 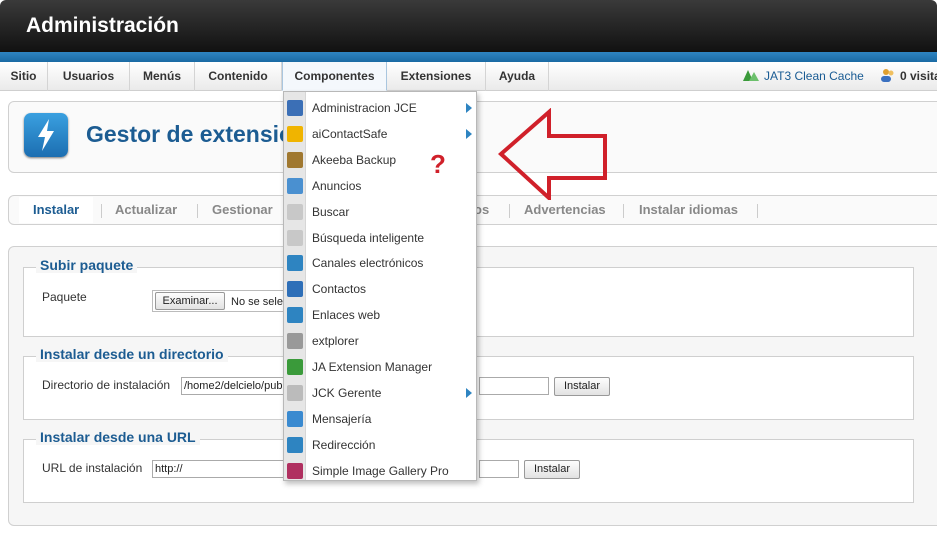 What do you see at coordinates (887, 75) in the screenshot?
I see `users-icon` at bounding box center [887, 75].